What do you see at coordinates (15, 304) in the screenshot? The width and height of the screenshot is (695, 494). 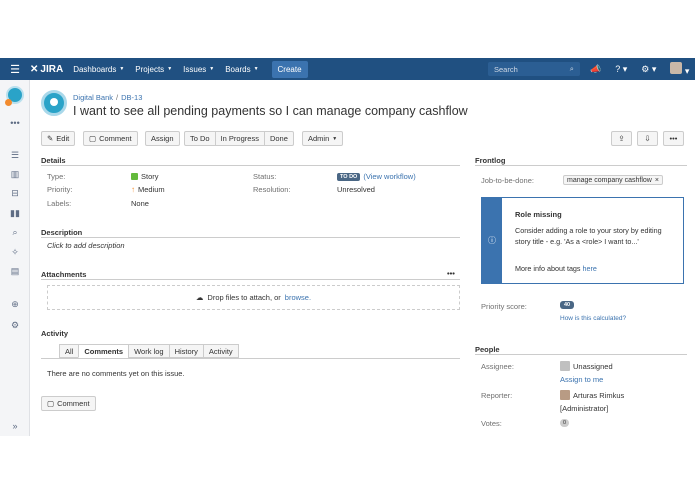 I see `add-people-icon: ⊕` at bounding box center [15, 304].